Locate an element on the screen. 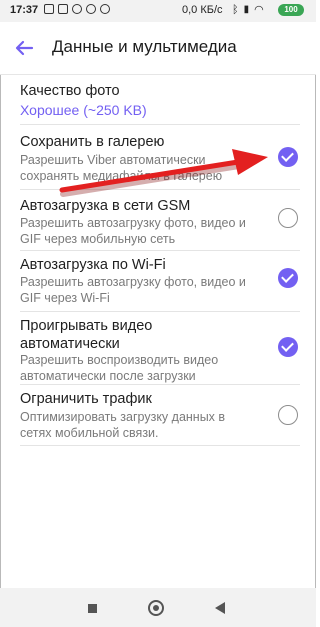 This screenshot has width=320, height=627. description-line: GIF через Wi-Fi is located at coordinates (65, 298).